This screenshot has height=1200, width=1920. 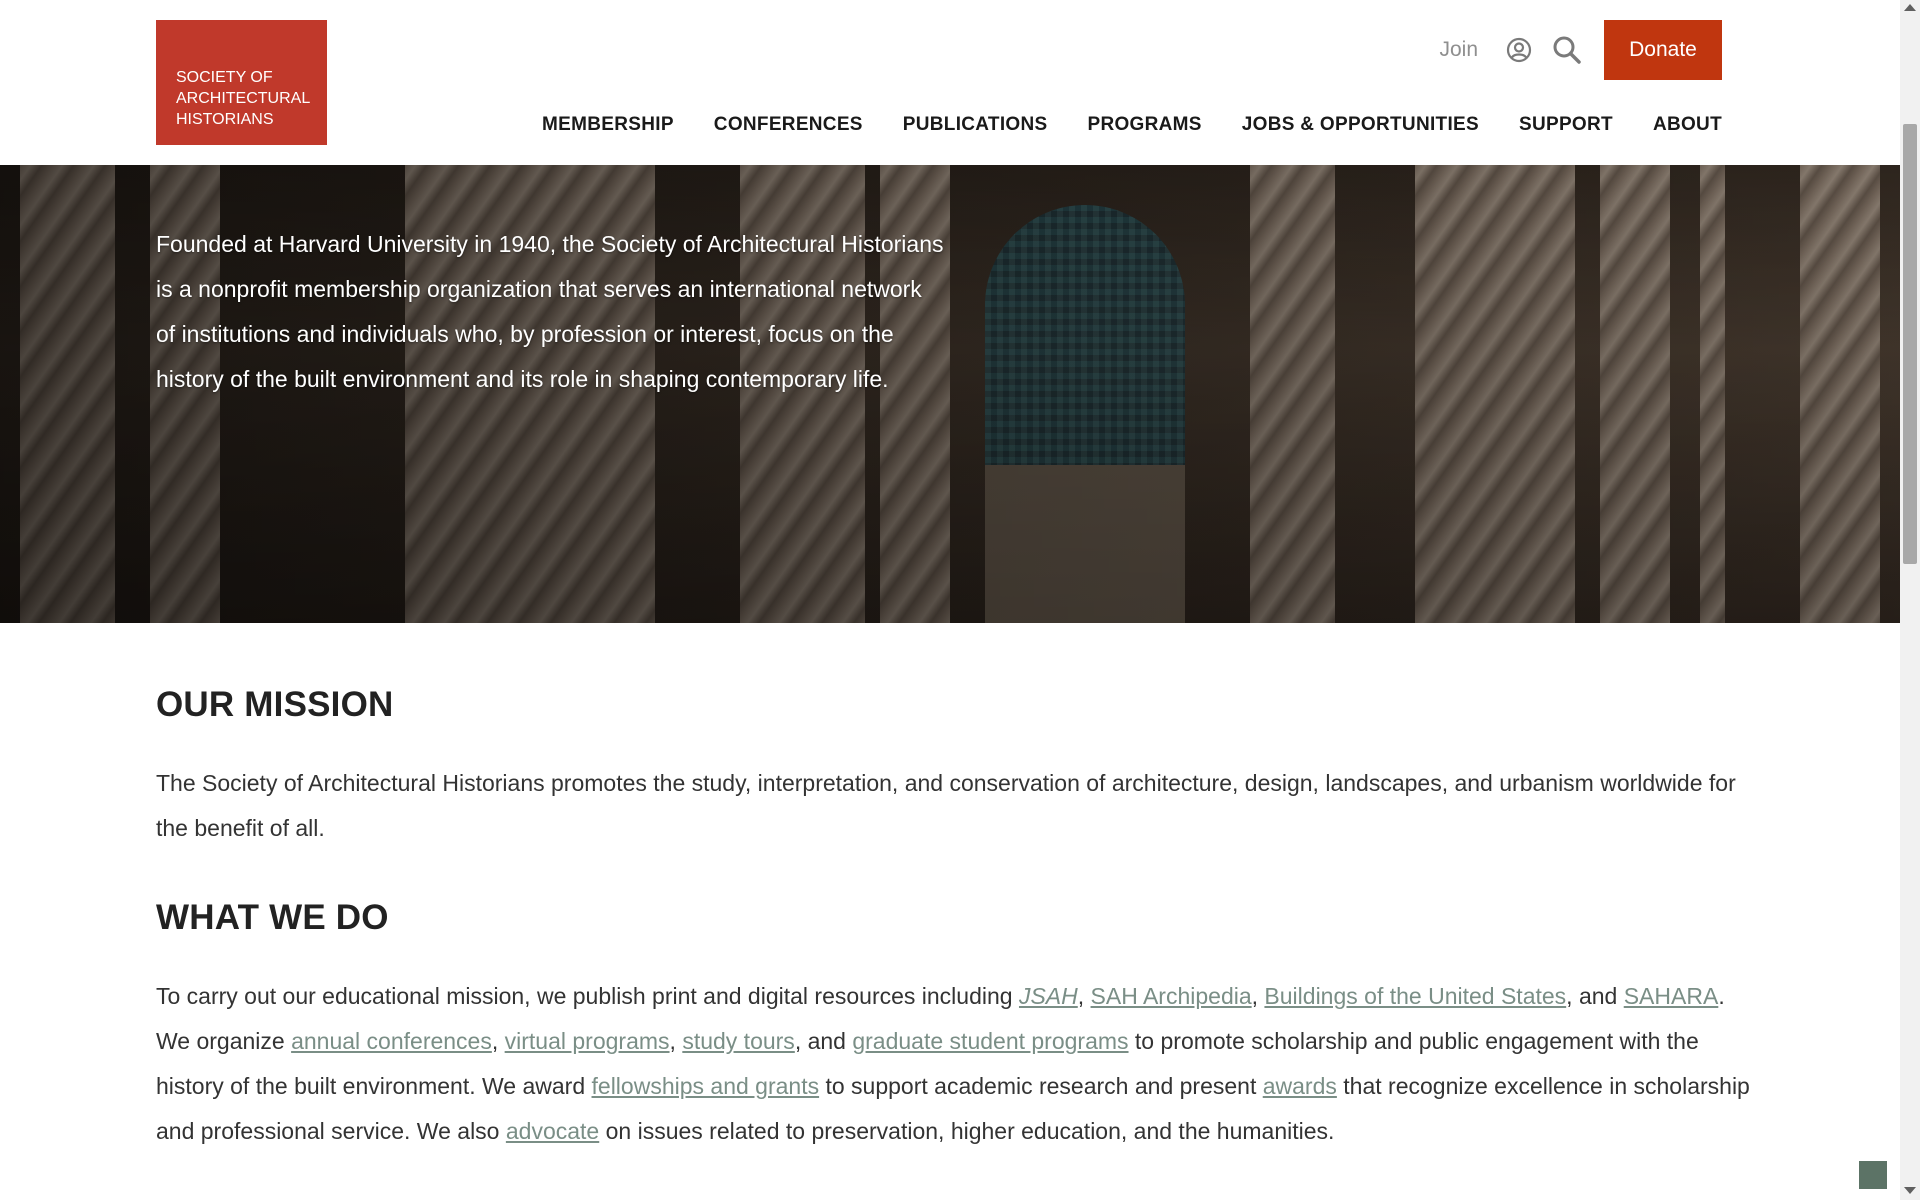 I want to click on link-advocate: advocate, so click(x=552, y=1131).